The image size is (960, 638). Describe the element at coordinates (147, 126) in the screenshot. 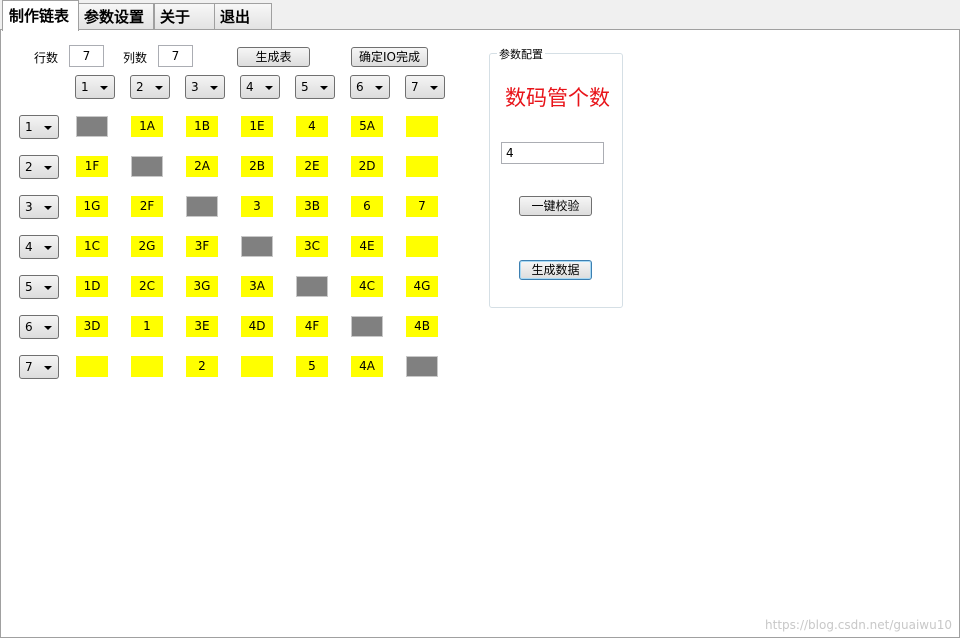

I see `grid-cell: 1A` at that location.